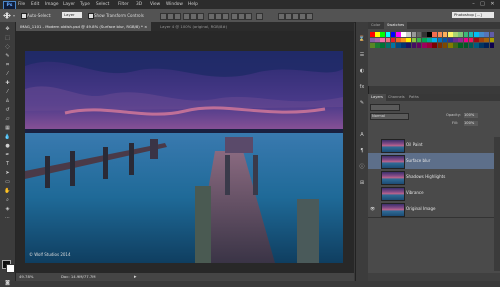 The height and width of the screenshot is (287, 500). What do you see at coordinates (375, 25) in the screenshot?
I see `tab-color: Color` at bounding box center [375, 25].